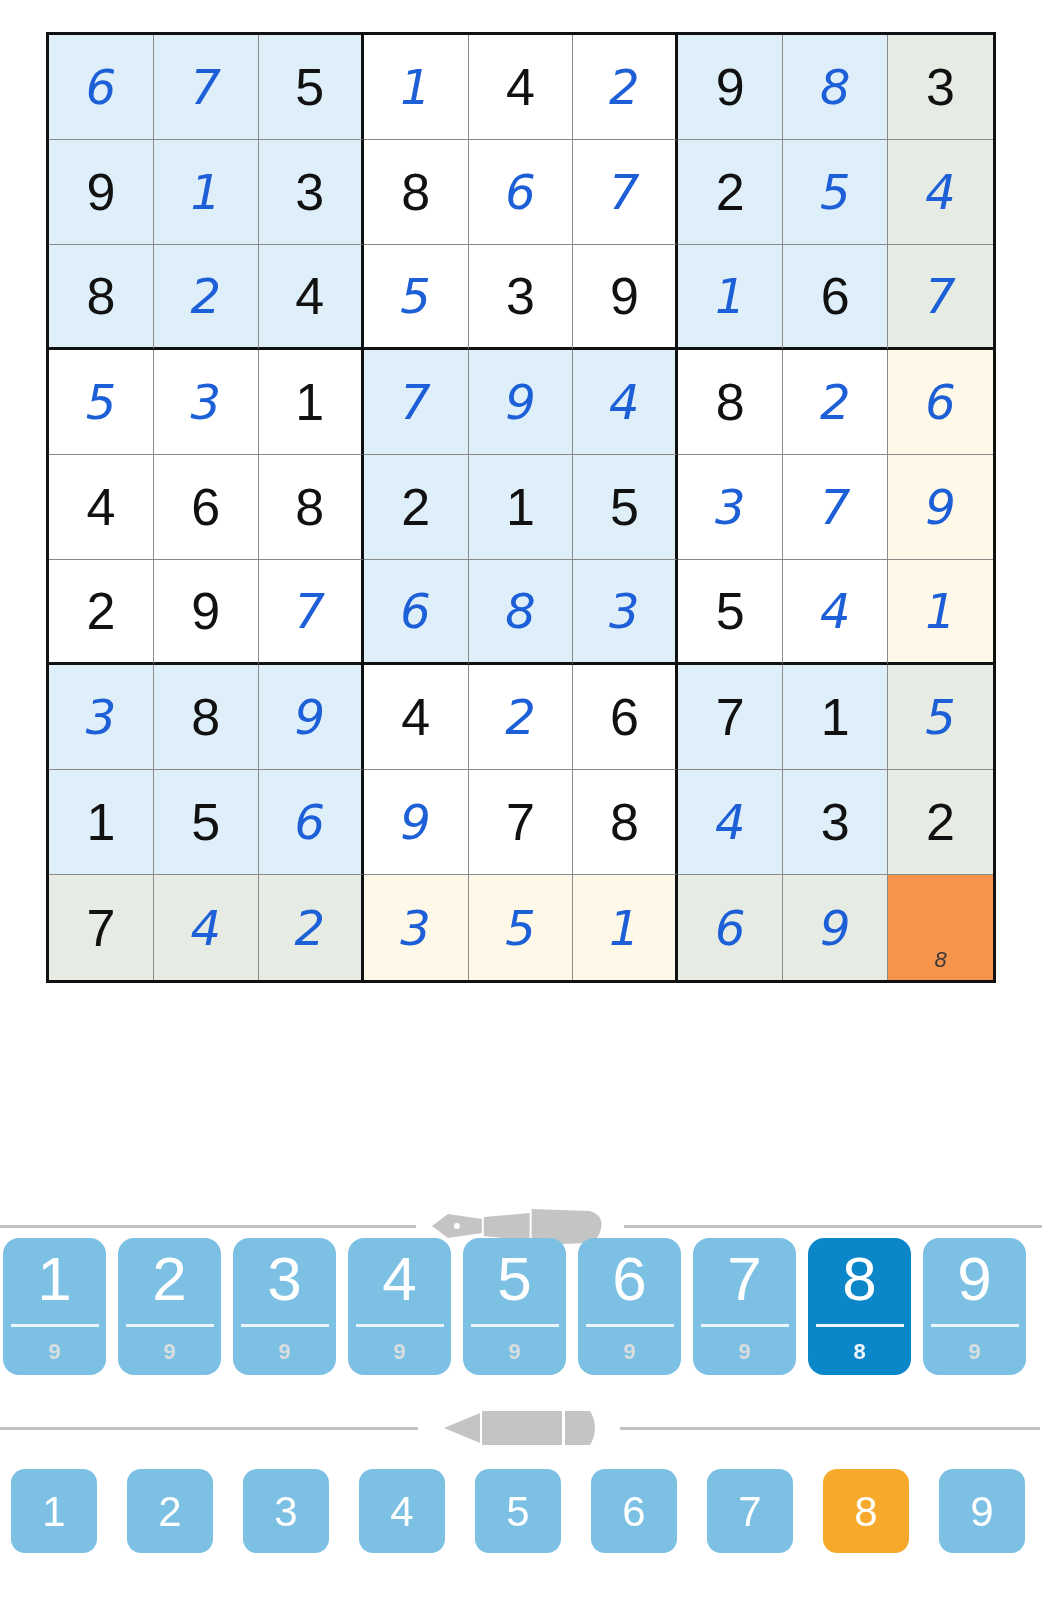  I want to click on pencil-mark: 8, so click(940, 927).